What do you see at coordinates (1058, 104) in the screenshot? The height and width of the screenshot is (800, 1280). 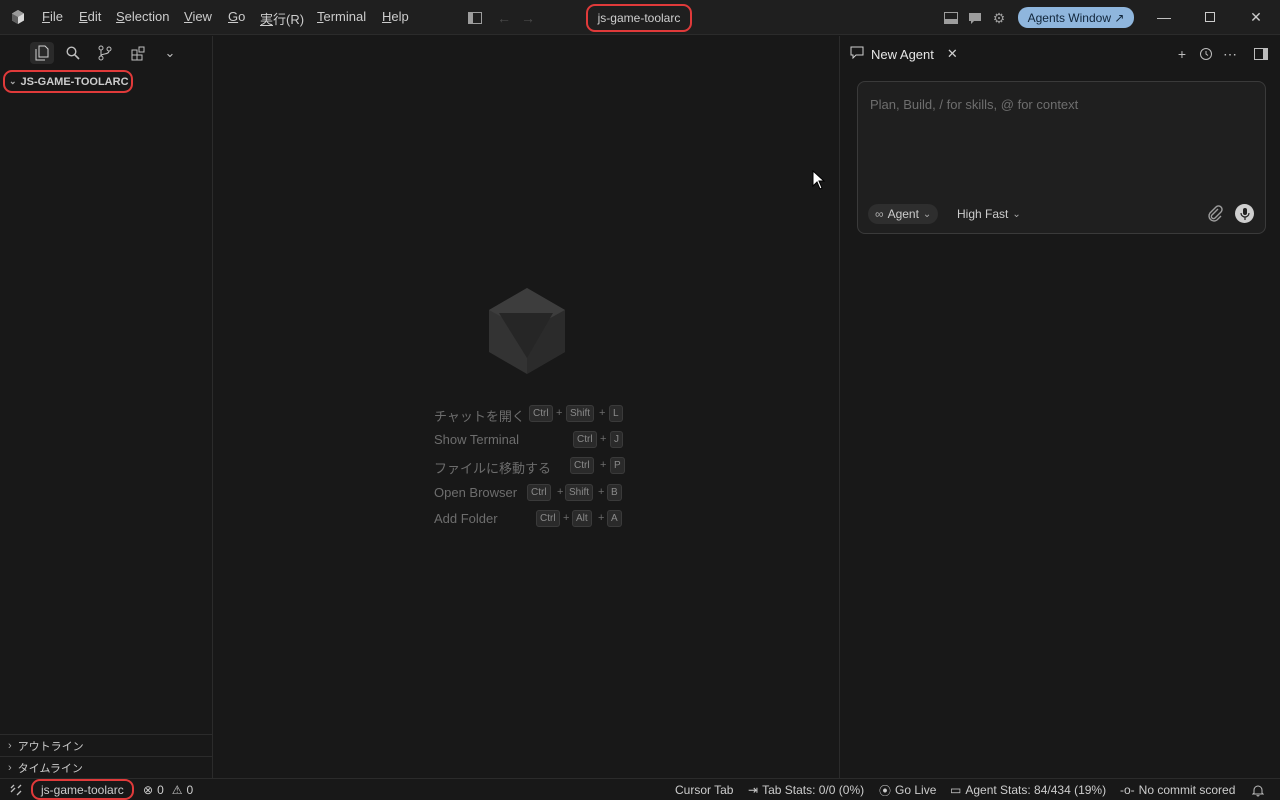 I see `agent-prompt-input` at bounding box center [1058, 104].